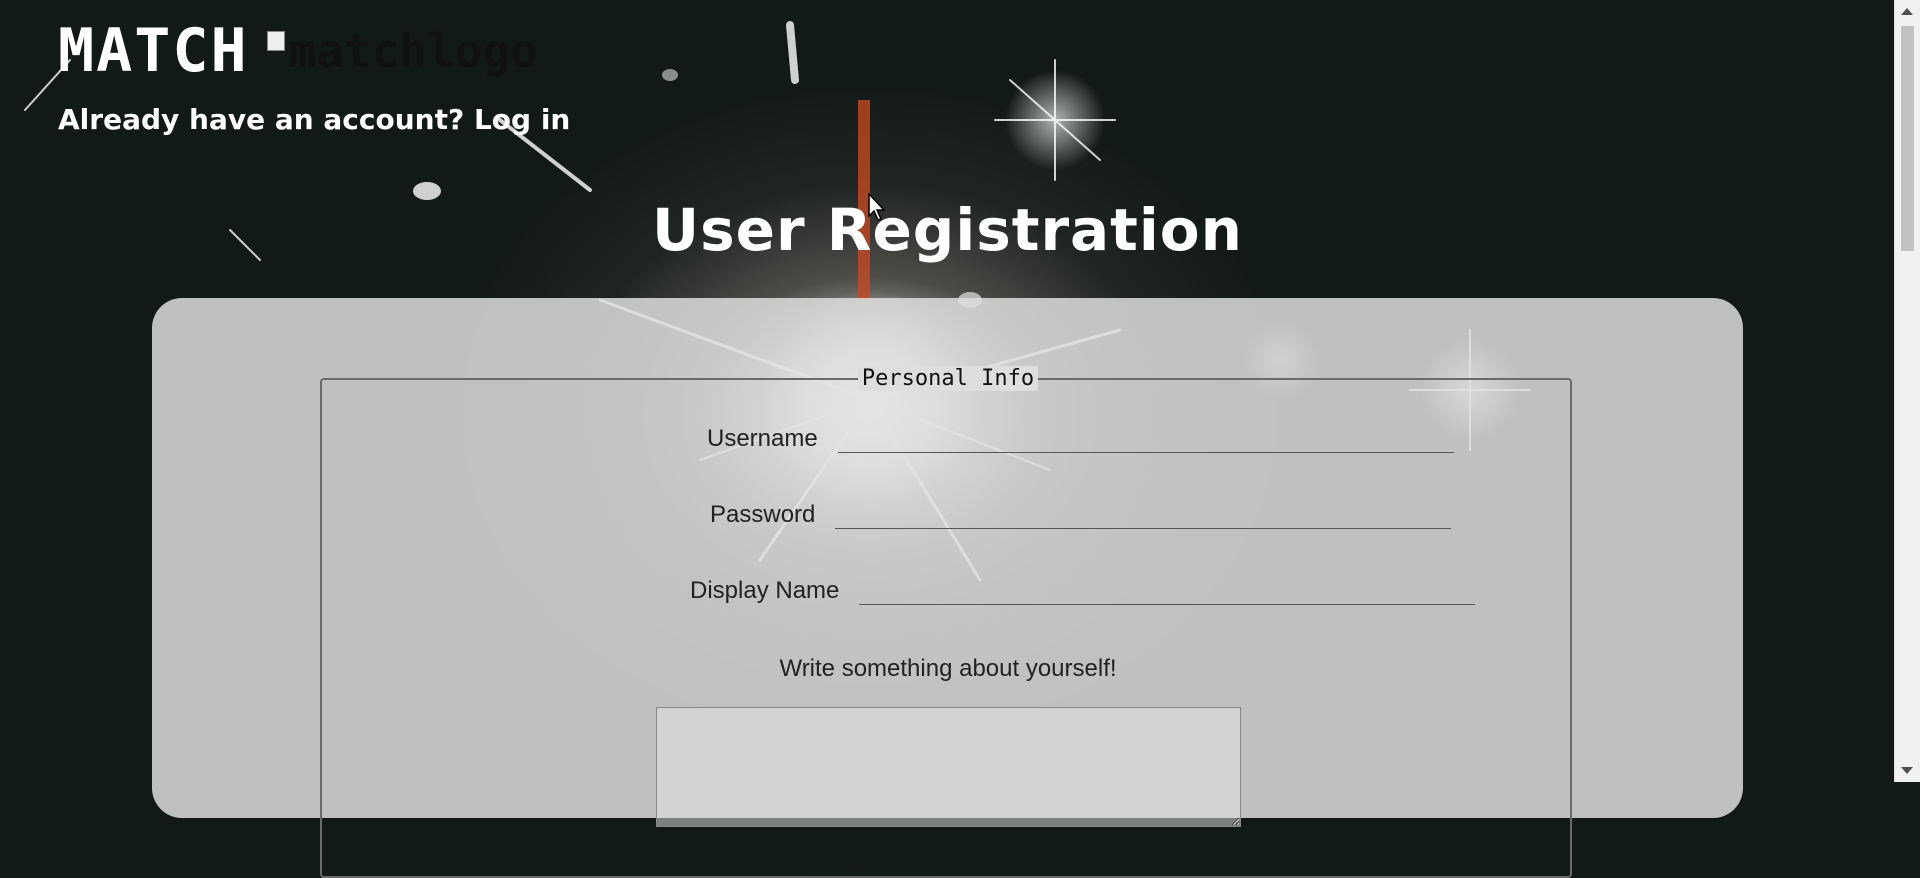 This screenshot has height=878, width=1920. I want to click on page-title: User Registration, so click(947, 230).